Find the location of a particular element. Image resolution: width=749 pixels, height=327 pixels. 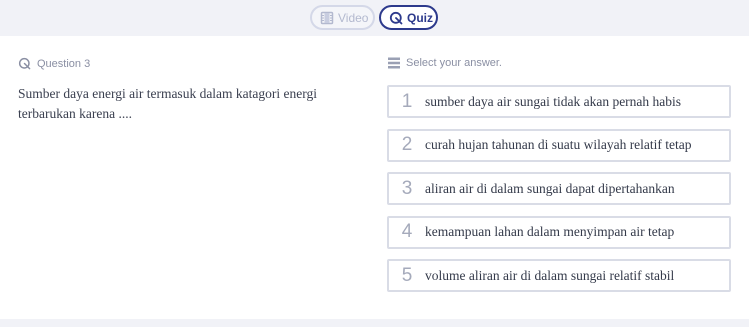

answer-header: Select your answer. is located at coordinates (445, 63).